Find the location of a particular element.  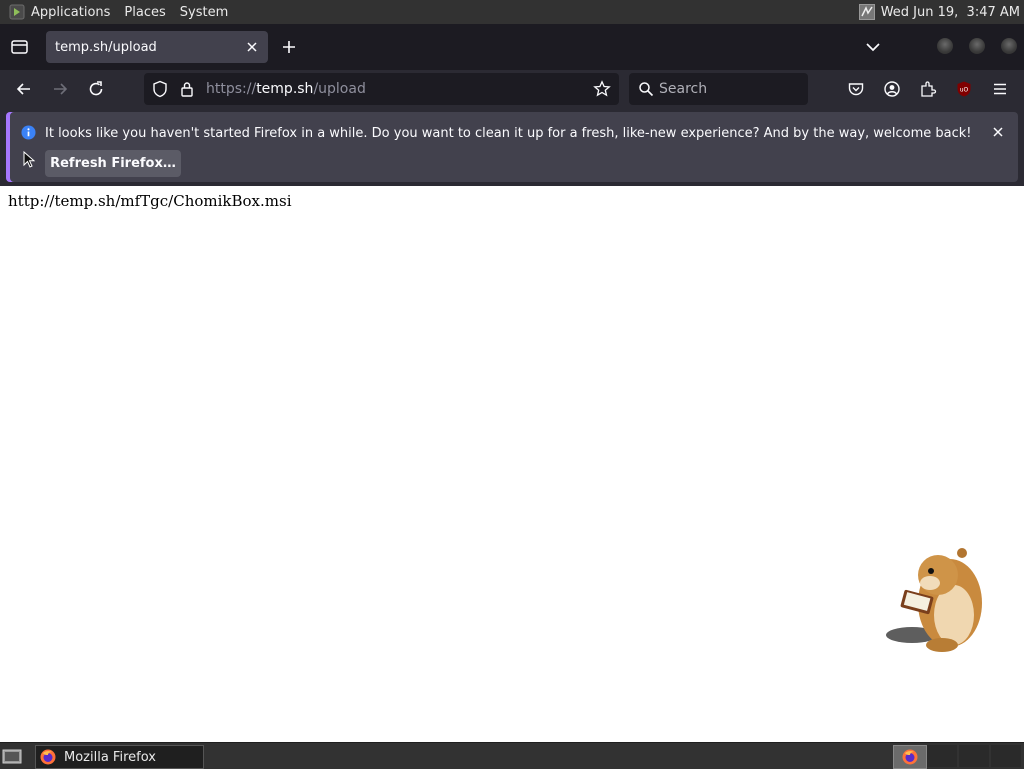

shield-icon is located at coordinates (160, 89).